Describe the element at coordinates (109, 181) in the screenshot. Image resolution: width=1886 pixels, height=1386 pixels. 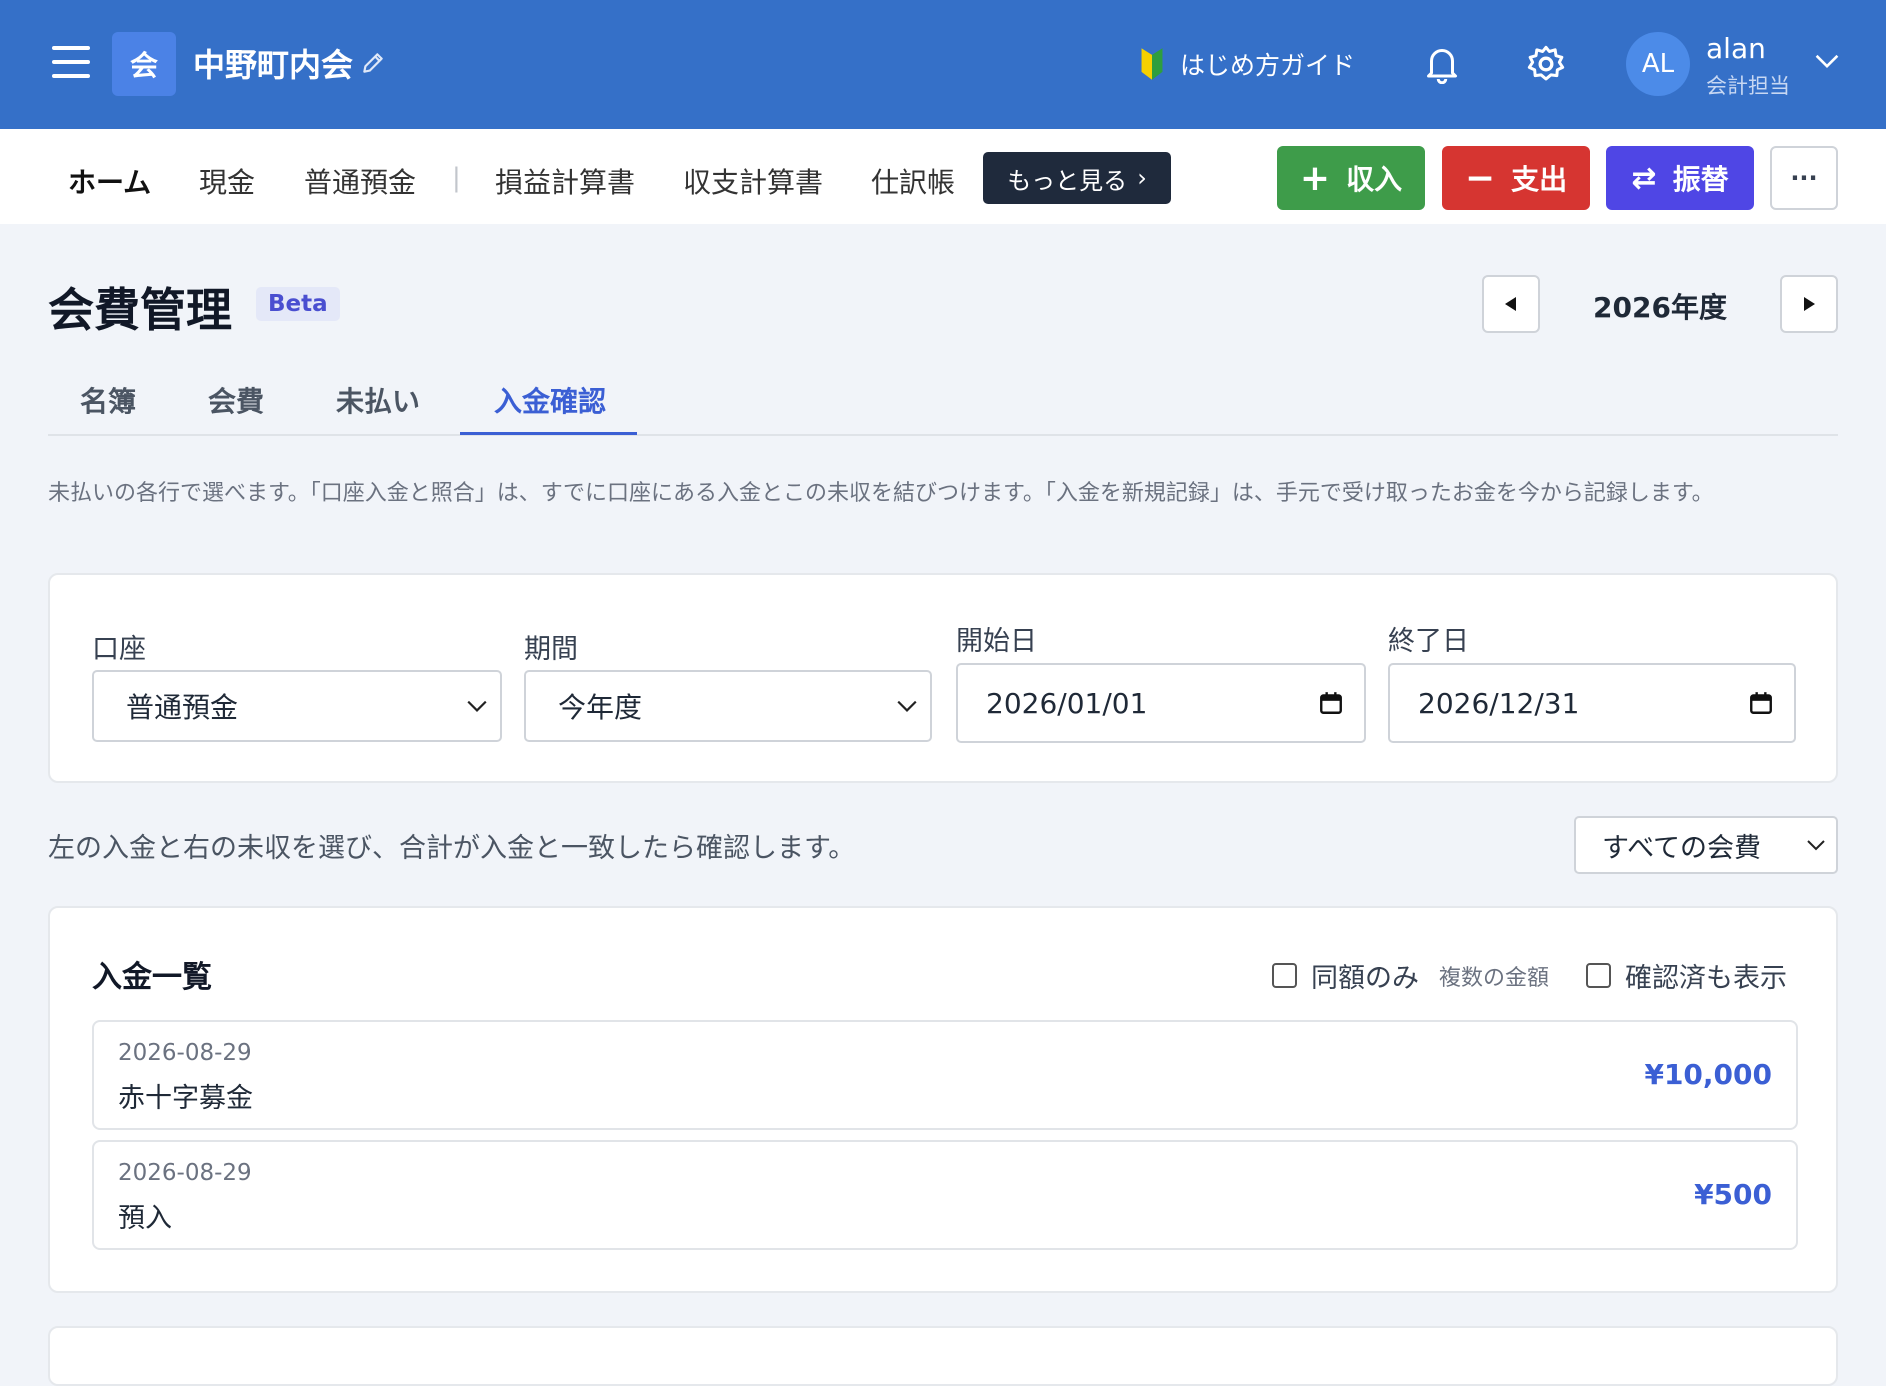
I see `nav-item-home: ホーム` at that location.